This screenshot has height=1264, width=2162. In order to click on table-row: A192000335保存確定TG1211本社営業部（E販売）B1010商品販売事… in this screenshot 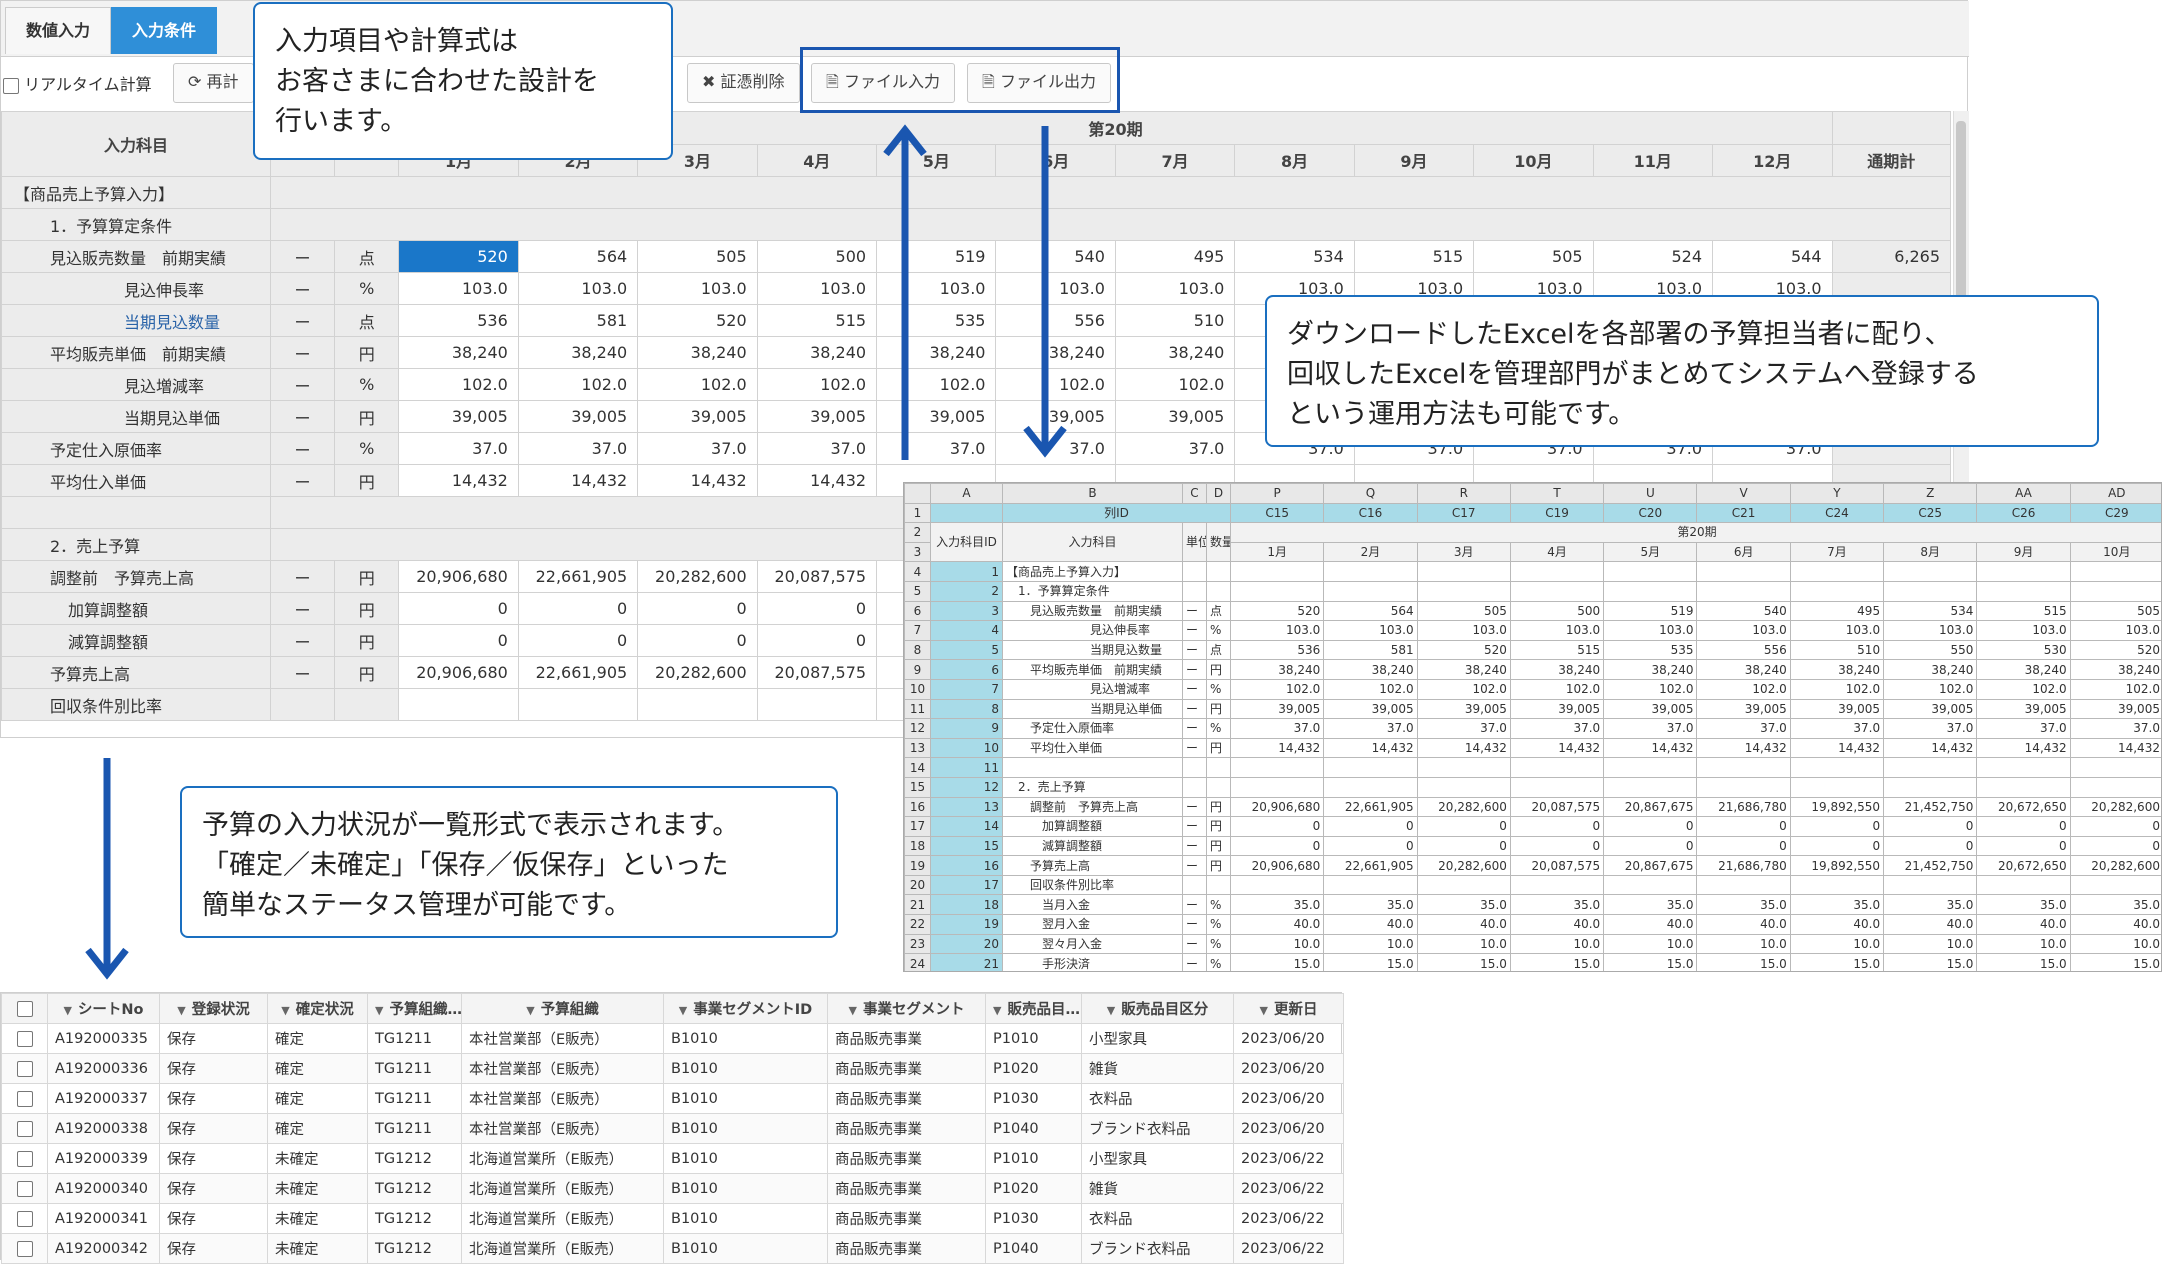, I will do `click(673, 1039)`.